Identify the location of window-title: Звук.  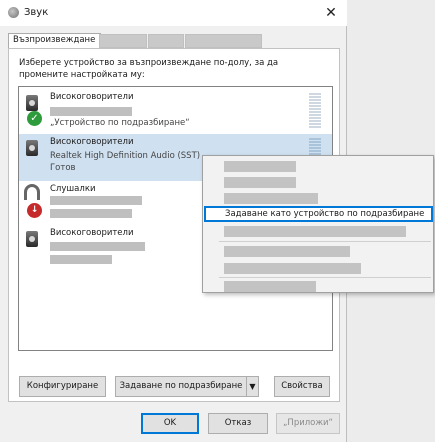
(36, 12).